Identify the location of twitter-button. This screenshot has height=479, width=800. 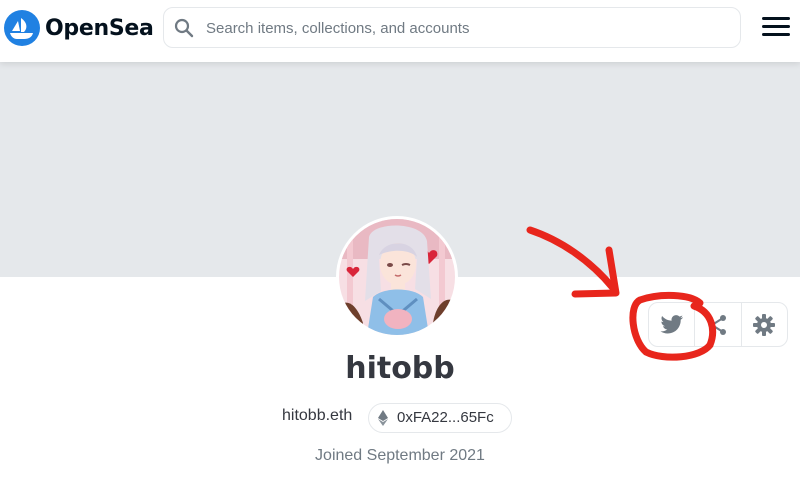
(671, 324).